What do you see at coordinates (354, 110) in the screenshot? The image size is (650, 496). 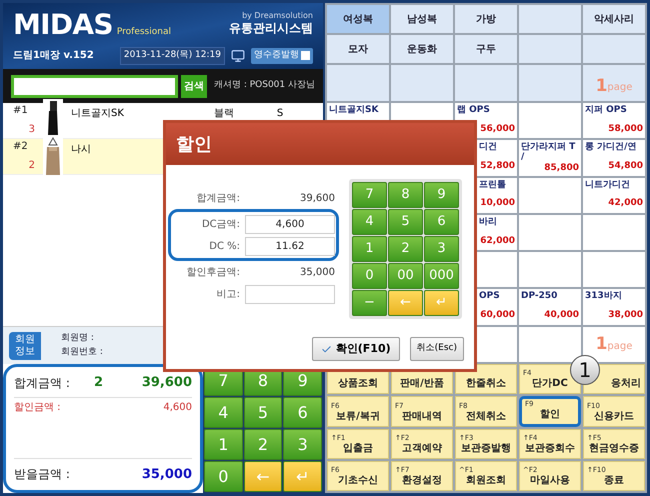 I see `tile-name: 니트골지SK` at bounding box center [354, 110].